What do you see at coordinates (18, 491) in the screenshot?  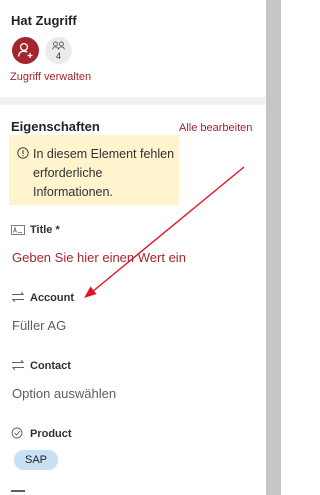 I see `next-field-icon` at bounding box center [18, 491].